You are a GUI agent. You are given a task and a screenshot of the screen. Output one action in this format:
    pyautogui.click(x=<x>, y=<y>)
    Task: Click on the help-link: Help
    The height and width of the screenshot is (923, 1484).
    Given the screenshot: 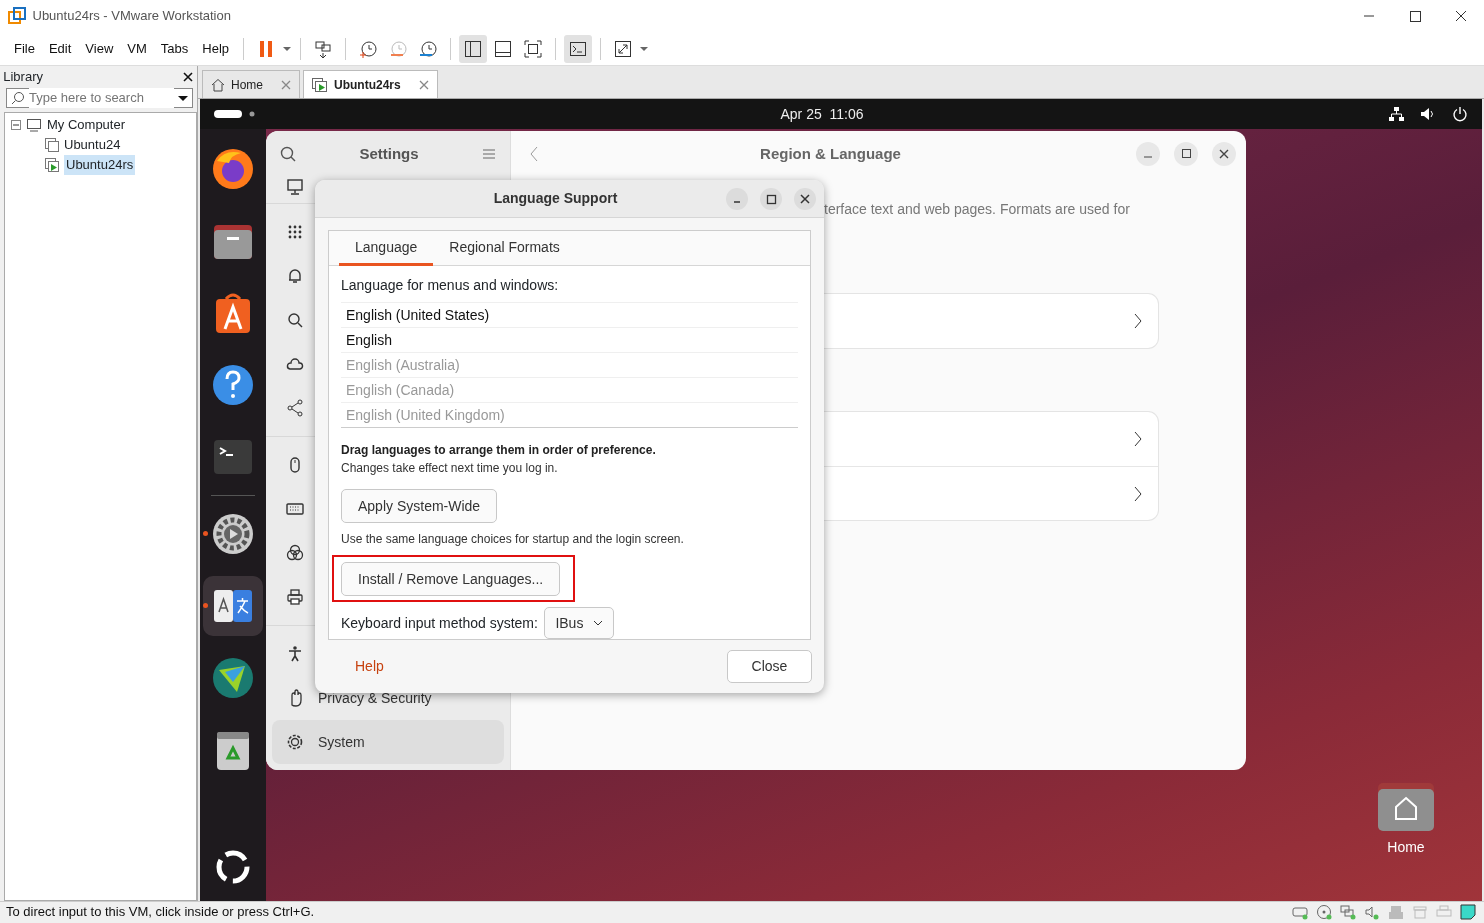 What is the action you would take?
    pyautogui.click(x=369, y=666)
    